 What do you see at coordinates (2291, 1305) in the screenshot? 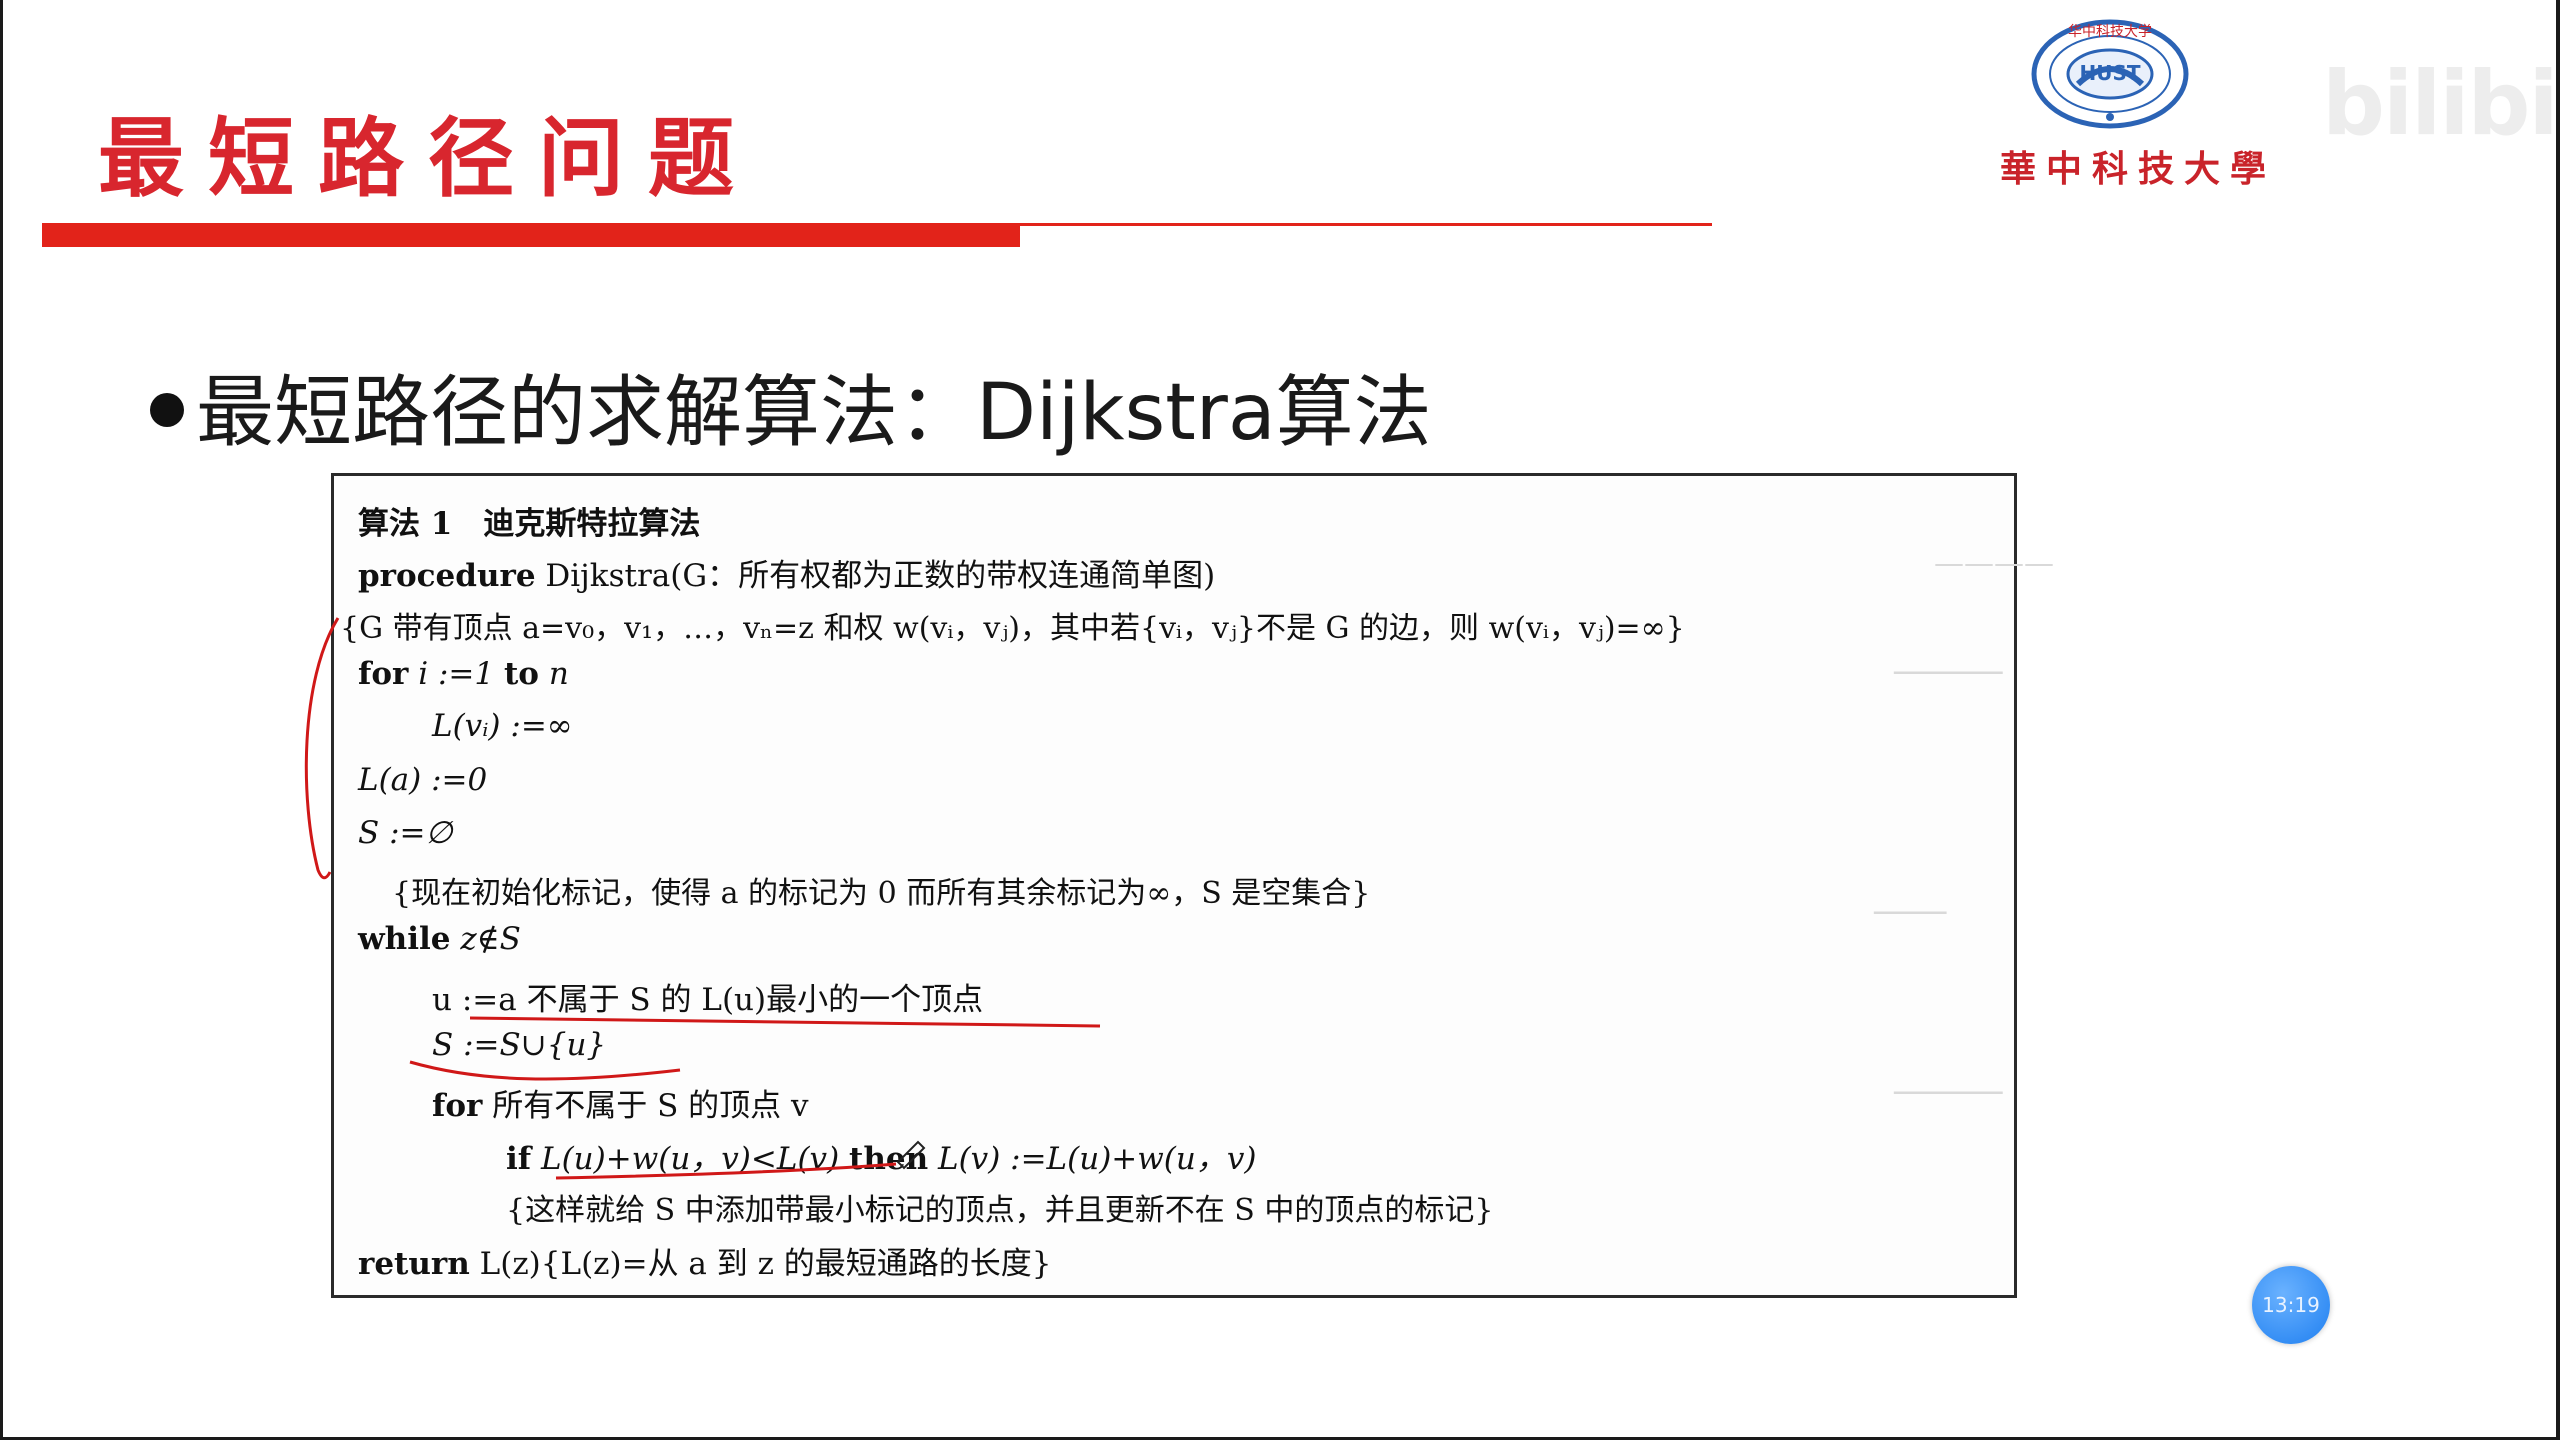
I see `time-badge: 13:19` at bounding box center [2291, 1305].